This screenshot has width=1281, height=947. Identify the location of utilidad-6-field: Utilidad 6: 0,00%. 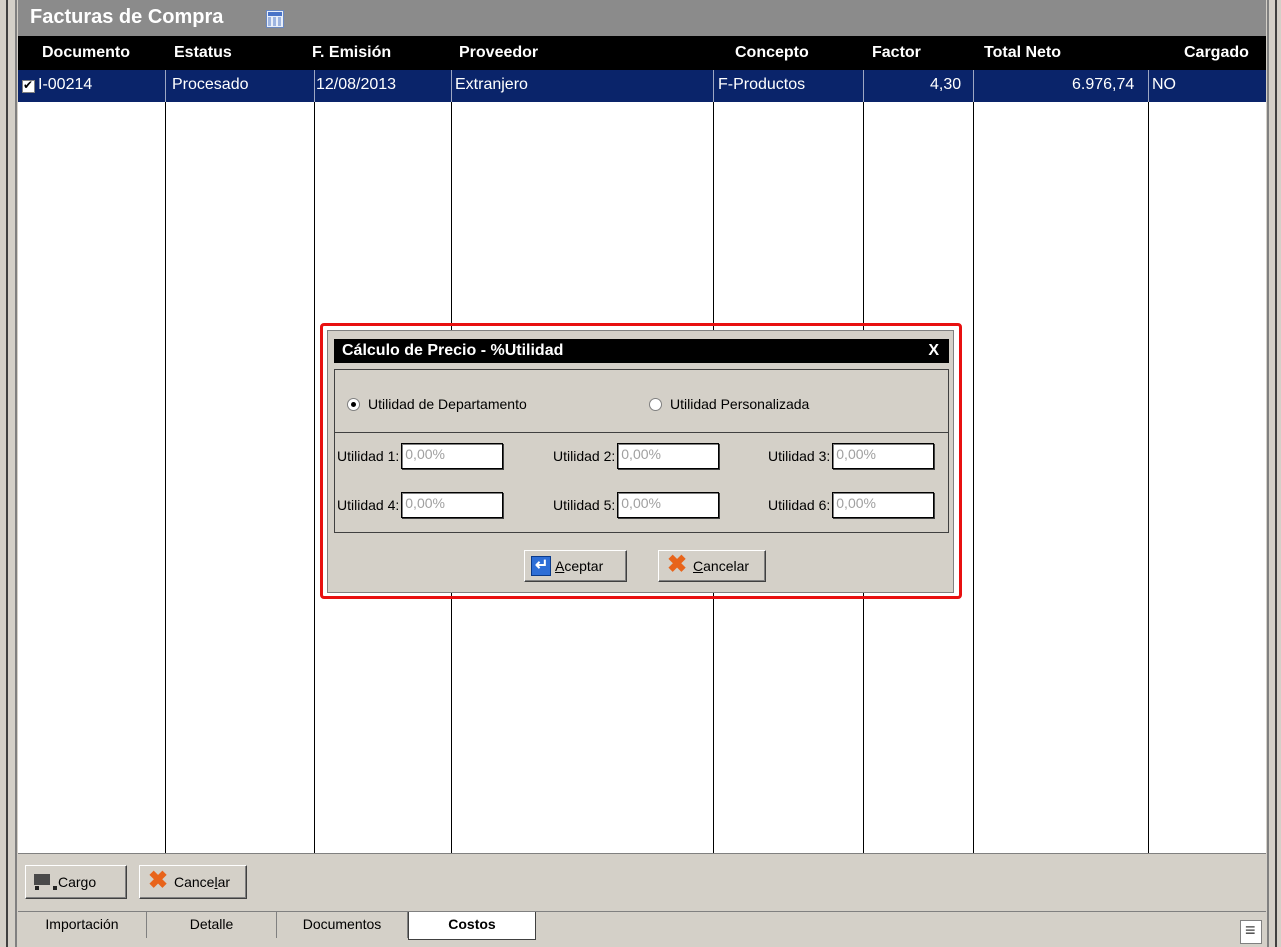
(851, 505).